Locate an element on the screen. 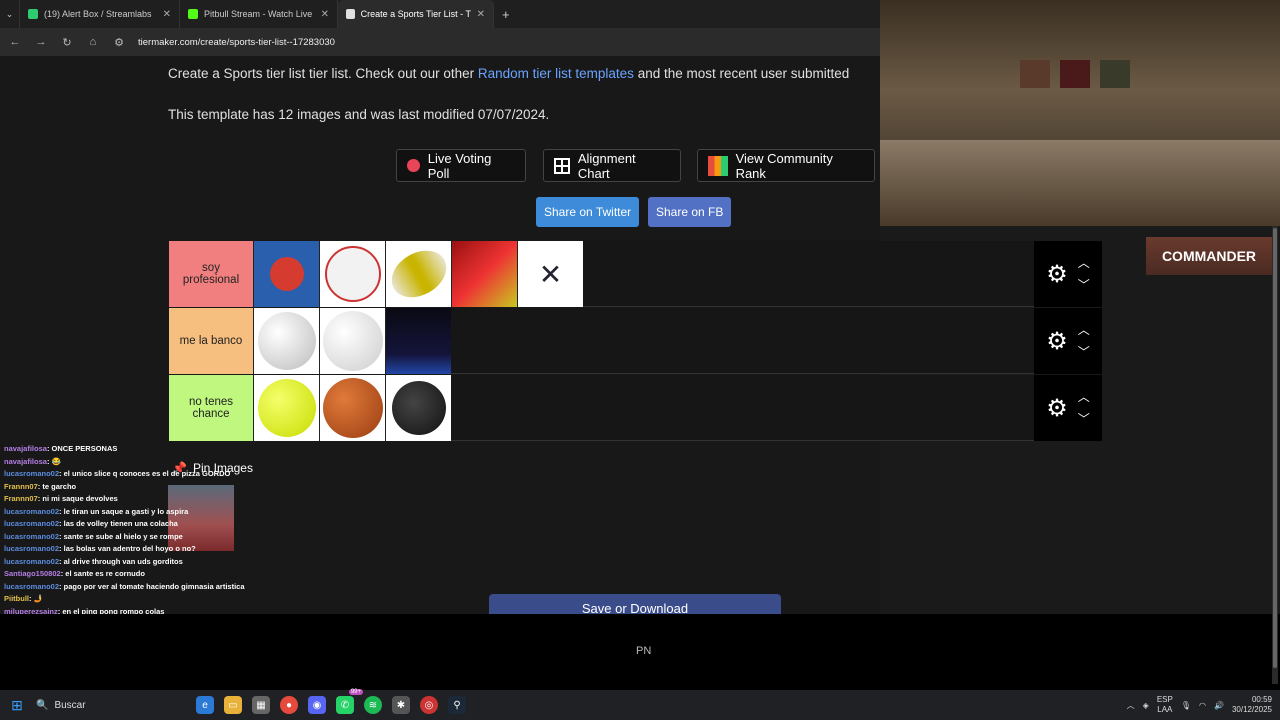 This screenshot has width=1280, height=720. record-icon is located at coordinates (413, 165).